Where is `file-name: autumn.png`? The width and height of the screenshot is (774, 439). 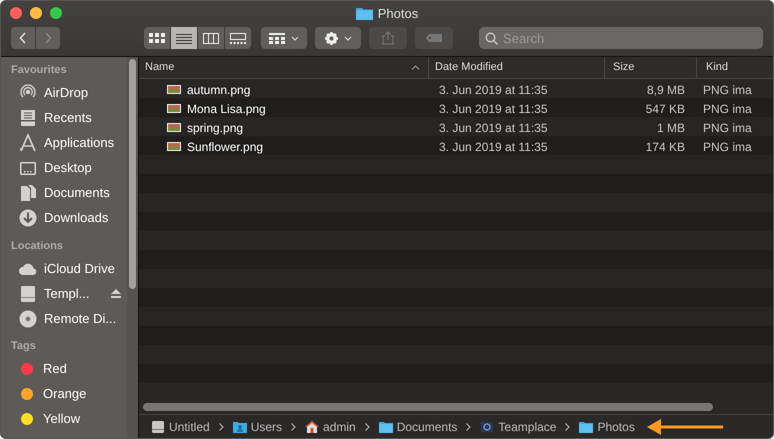 file-name: autumn.png is located at coordinates (284, 89).